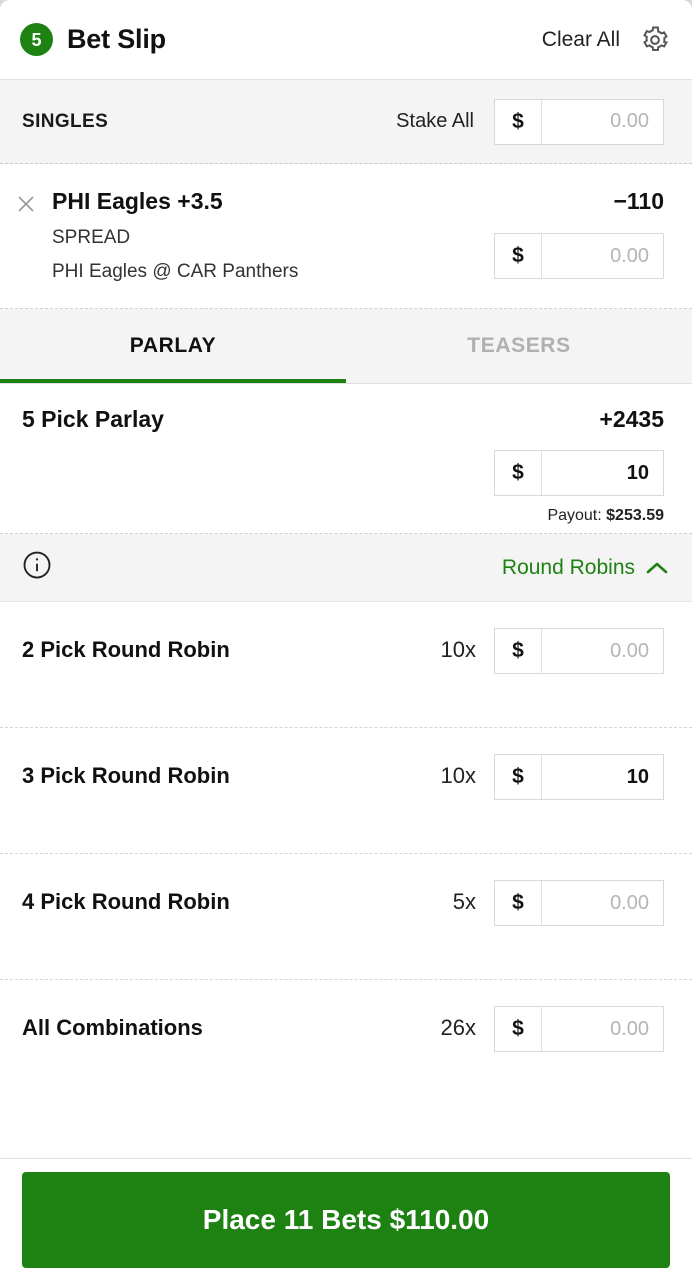 The image size is (692, 1280). I want to click on clear-all-button: Clear All, so click(581, 40).